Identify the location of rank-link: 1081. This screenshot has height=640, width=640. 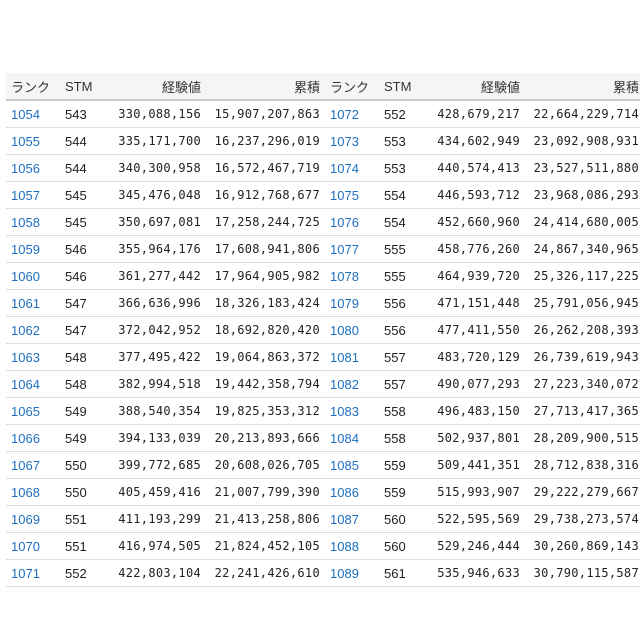
(352, 357).